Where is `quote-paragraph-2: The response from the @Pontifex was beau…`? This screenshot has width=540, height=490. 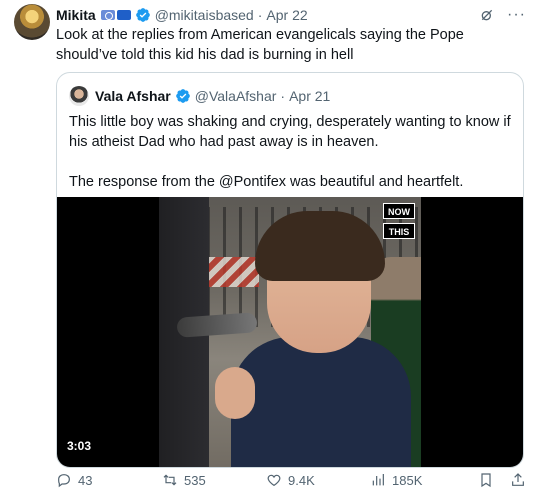
quote-paragraph-2: The response from the @Pontifex was beau… is located at coordinates (266, 182).